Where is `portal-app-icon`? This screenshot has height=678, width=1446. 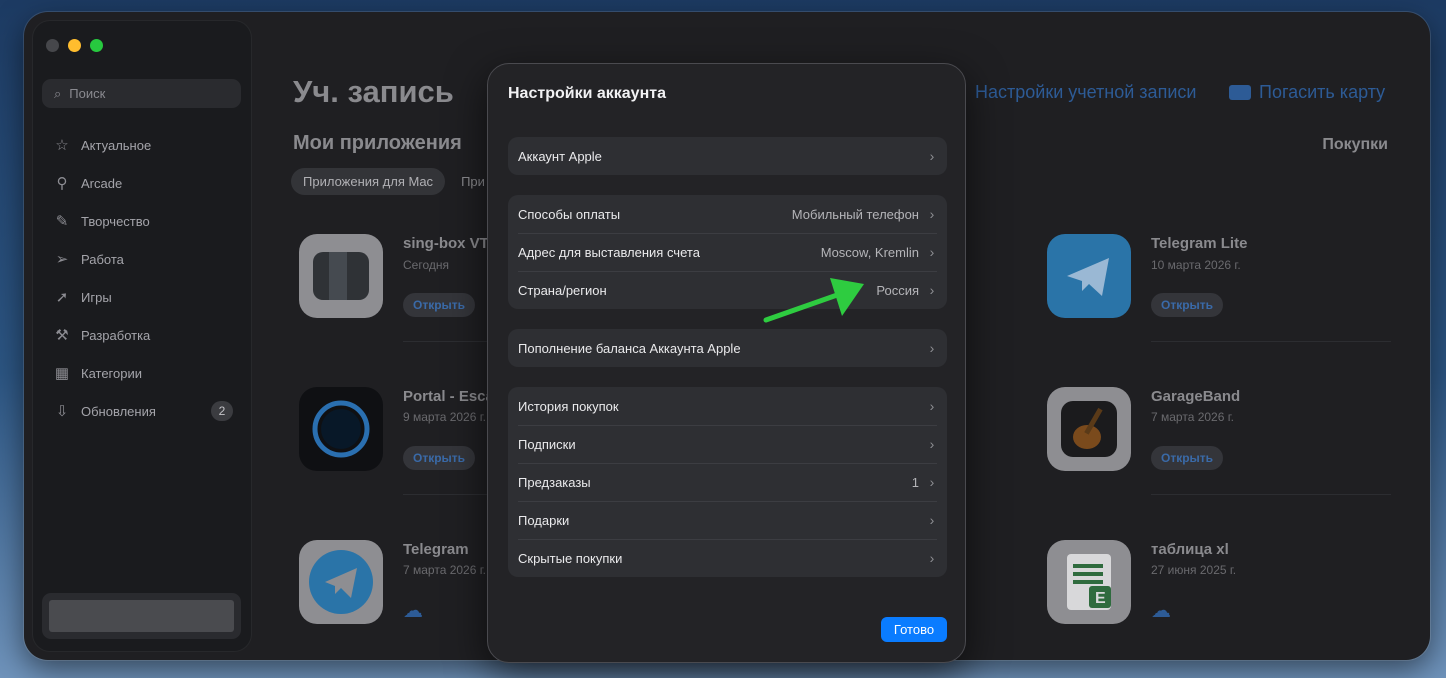
portal-app-icon is located at coordinates (341, 429).